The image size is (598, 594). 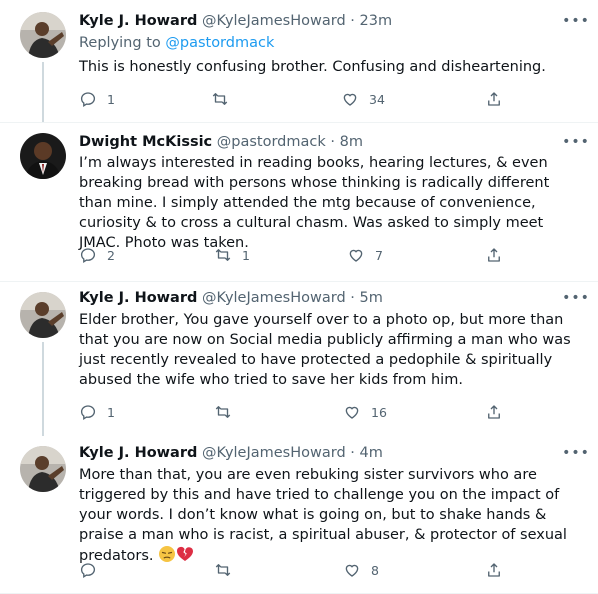 What do you see at coordinates (294, 570) in the screenshot?
I see `tweet-actions: 8` at bounding box center [294, 570].